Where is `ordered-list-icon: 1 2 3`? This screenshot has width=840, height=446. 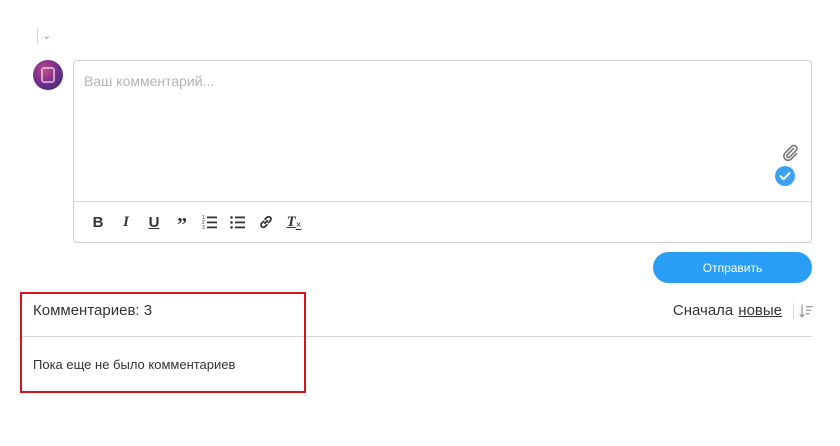 ordered-list-icon: 1 2 3 is located at coordinates (209, 222).